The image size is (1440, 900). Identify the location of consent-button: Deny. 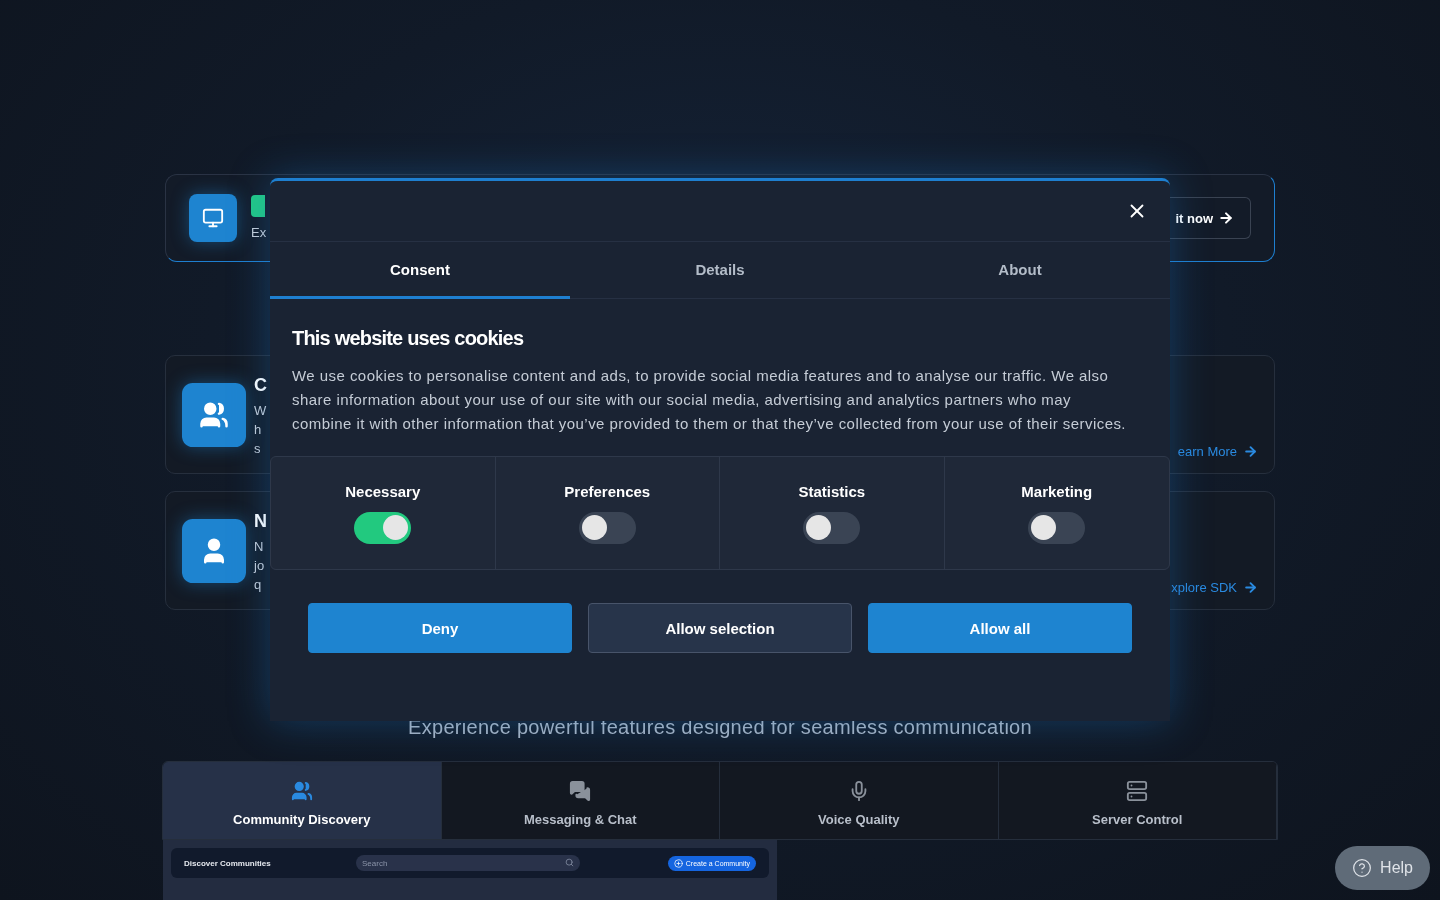
(440, 628).